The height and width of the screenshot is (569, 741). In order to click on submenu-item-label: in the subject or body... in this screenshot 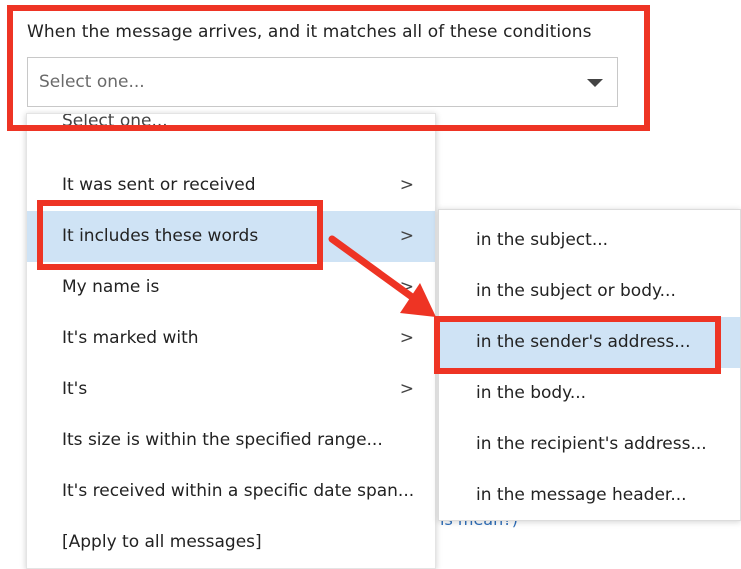, I will do `click(576, 291)`.